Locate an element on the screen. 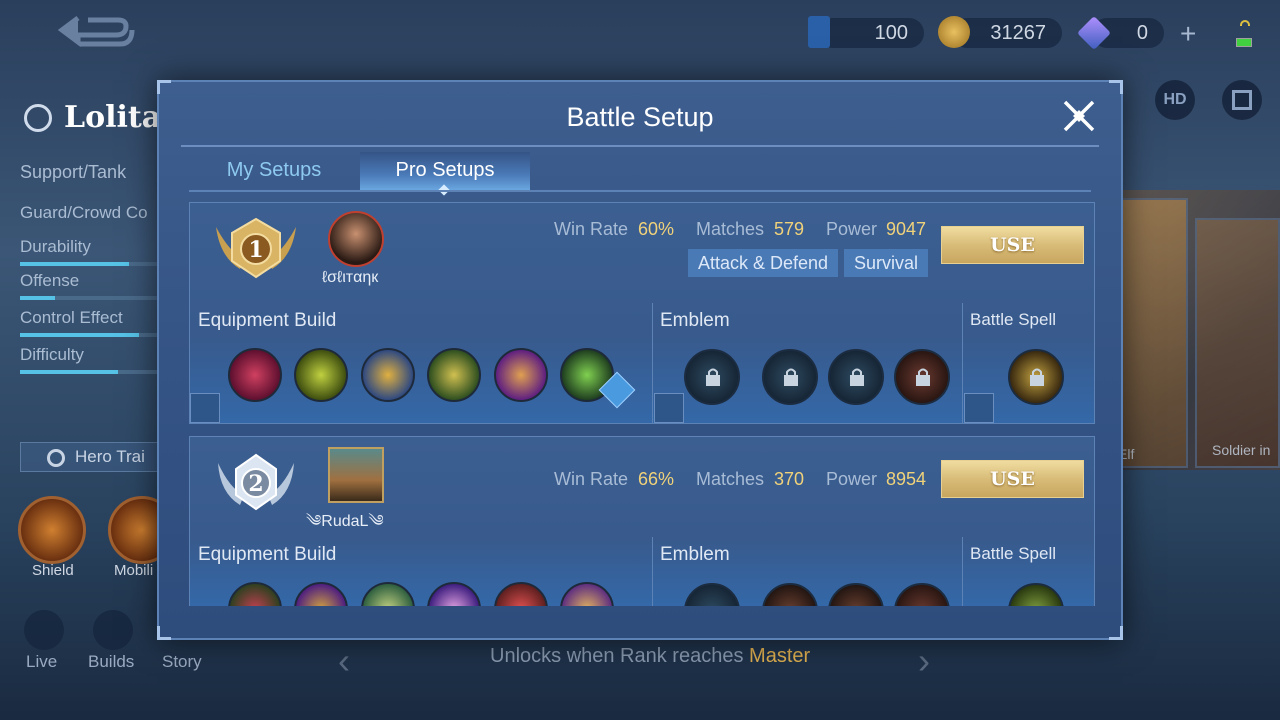  stat-control-label: Control Effect is located at coordinates (71, 317).